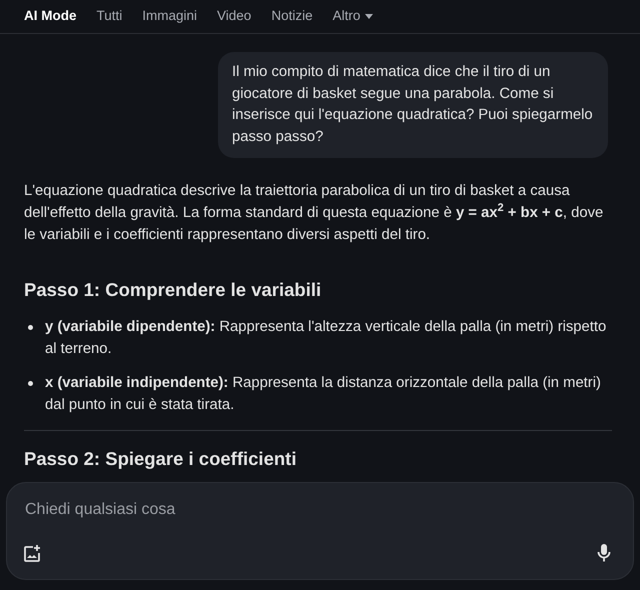 This screenshot has width=640, height=590. Describe the element at coordinates (323, 394) in the screenshot. I see `bullet-text: x (variabile indipendente): Rappresenta la distanza orizzontale della palla (in metri) dal punto in cui è stata tirata.` at that location.